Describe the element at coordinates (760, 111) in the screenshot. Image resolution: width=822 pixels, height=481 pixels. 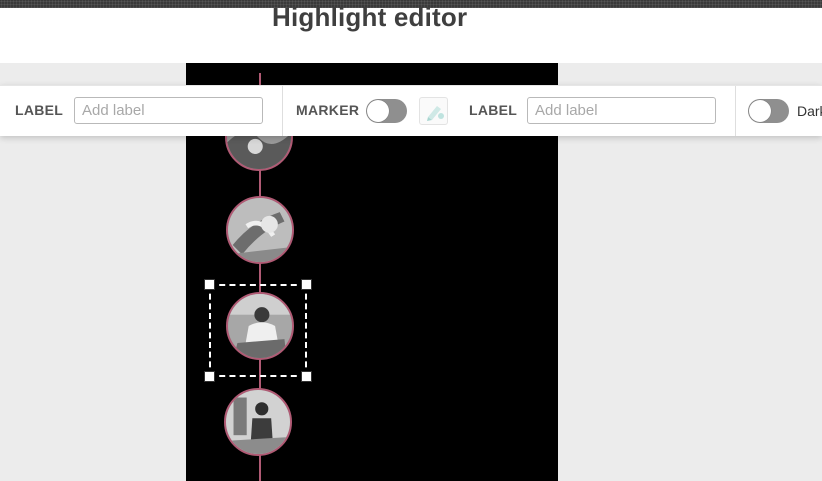
I see `dark-toggle-knob` at that location.